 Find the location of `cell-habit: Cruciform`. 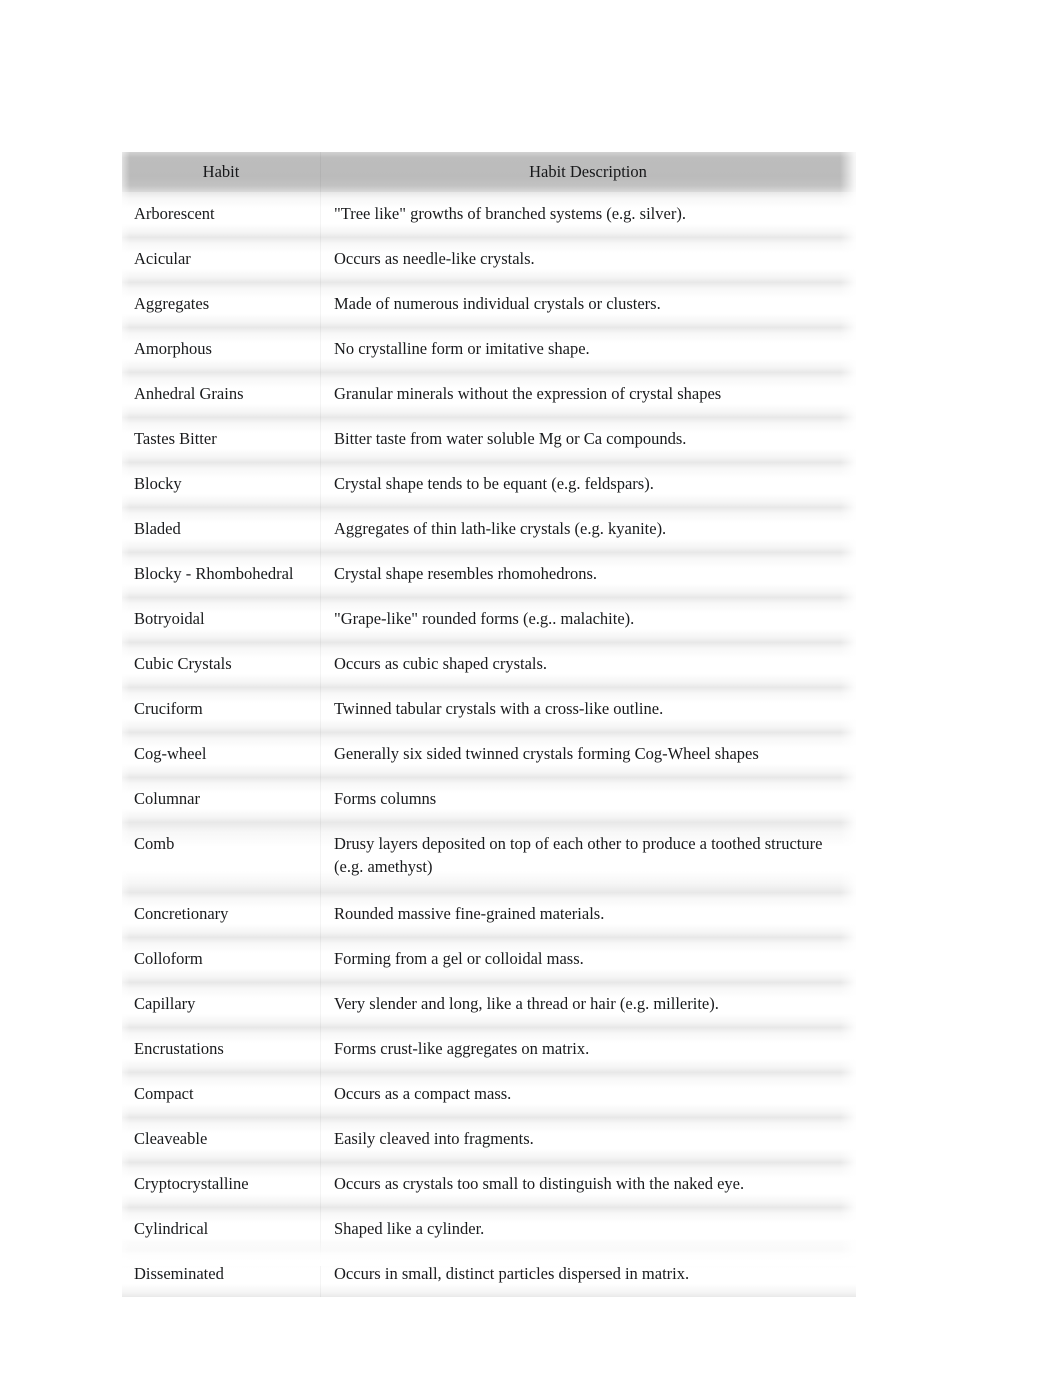

cell-habit: Cruciform is located at coordinates (221, 709).